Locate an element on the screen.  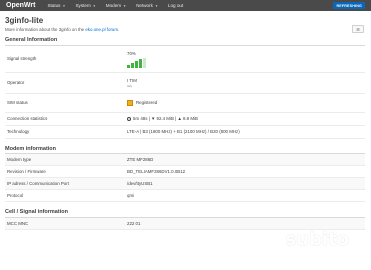
forum-link: eko.one.pl forum is located at coordinates (101, 29).